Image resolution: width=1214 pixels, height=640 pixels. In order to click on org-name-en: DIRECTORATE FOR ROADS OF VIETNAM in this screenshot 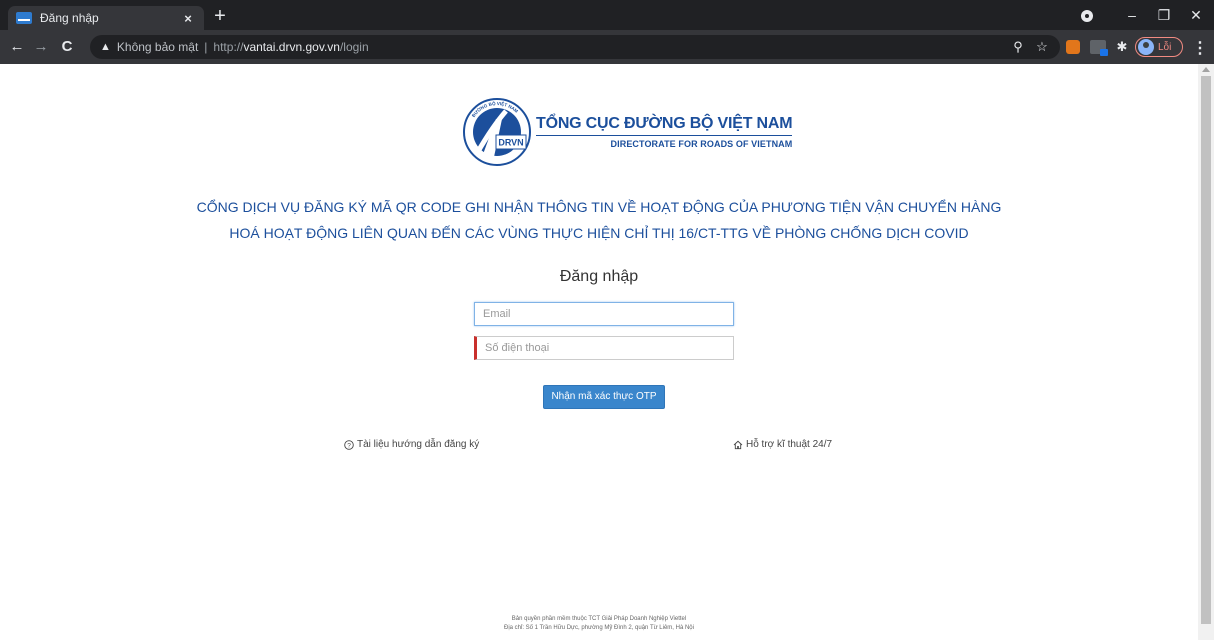, I will do `click(701, 144)`.